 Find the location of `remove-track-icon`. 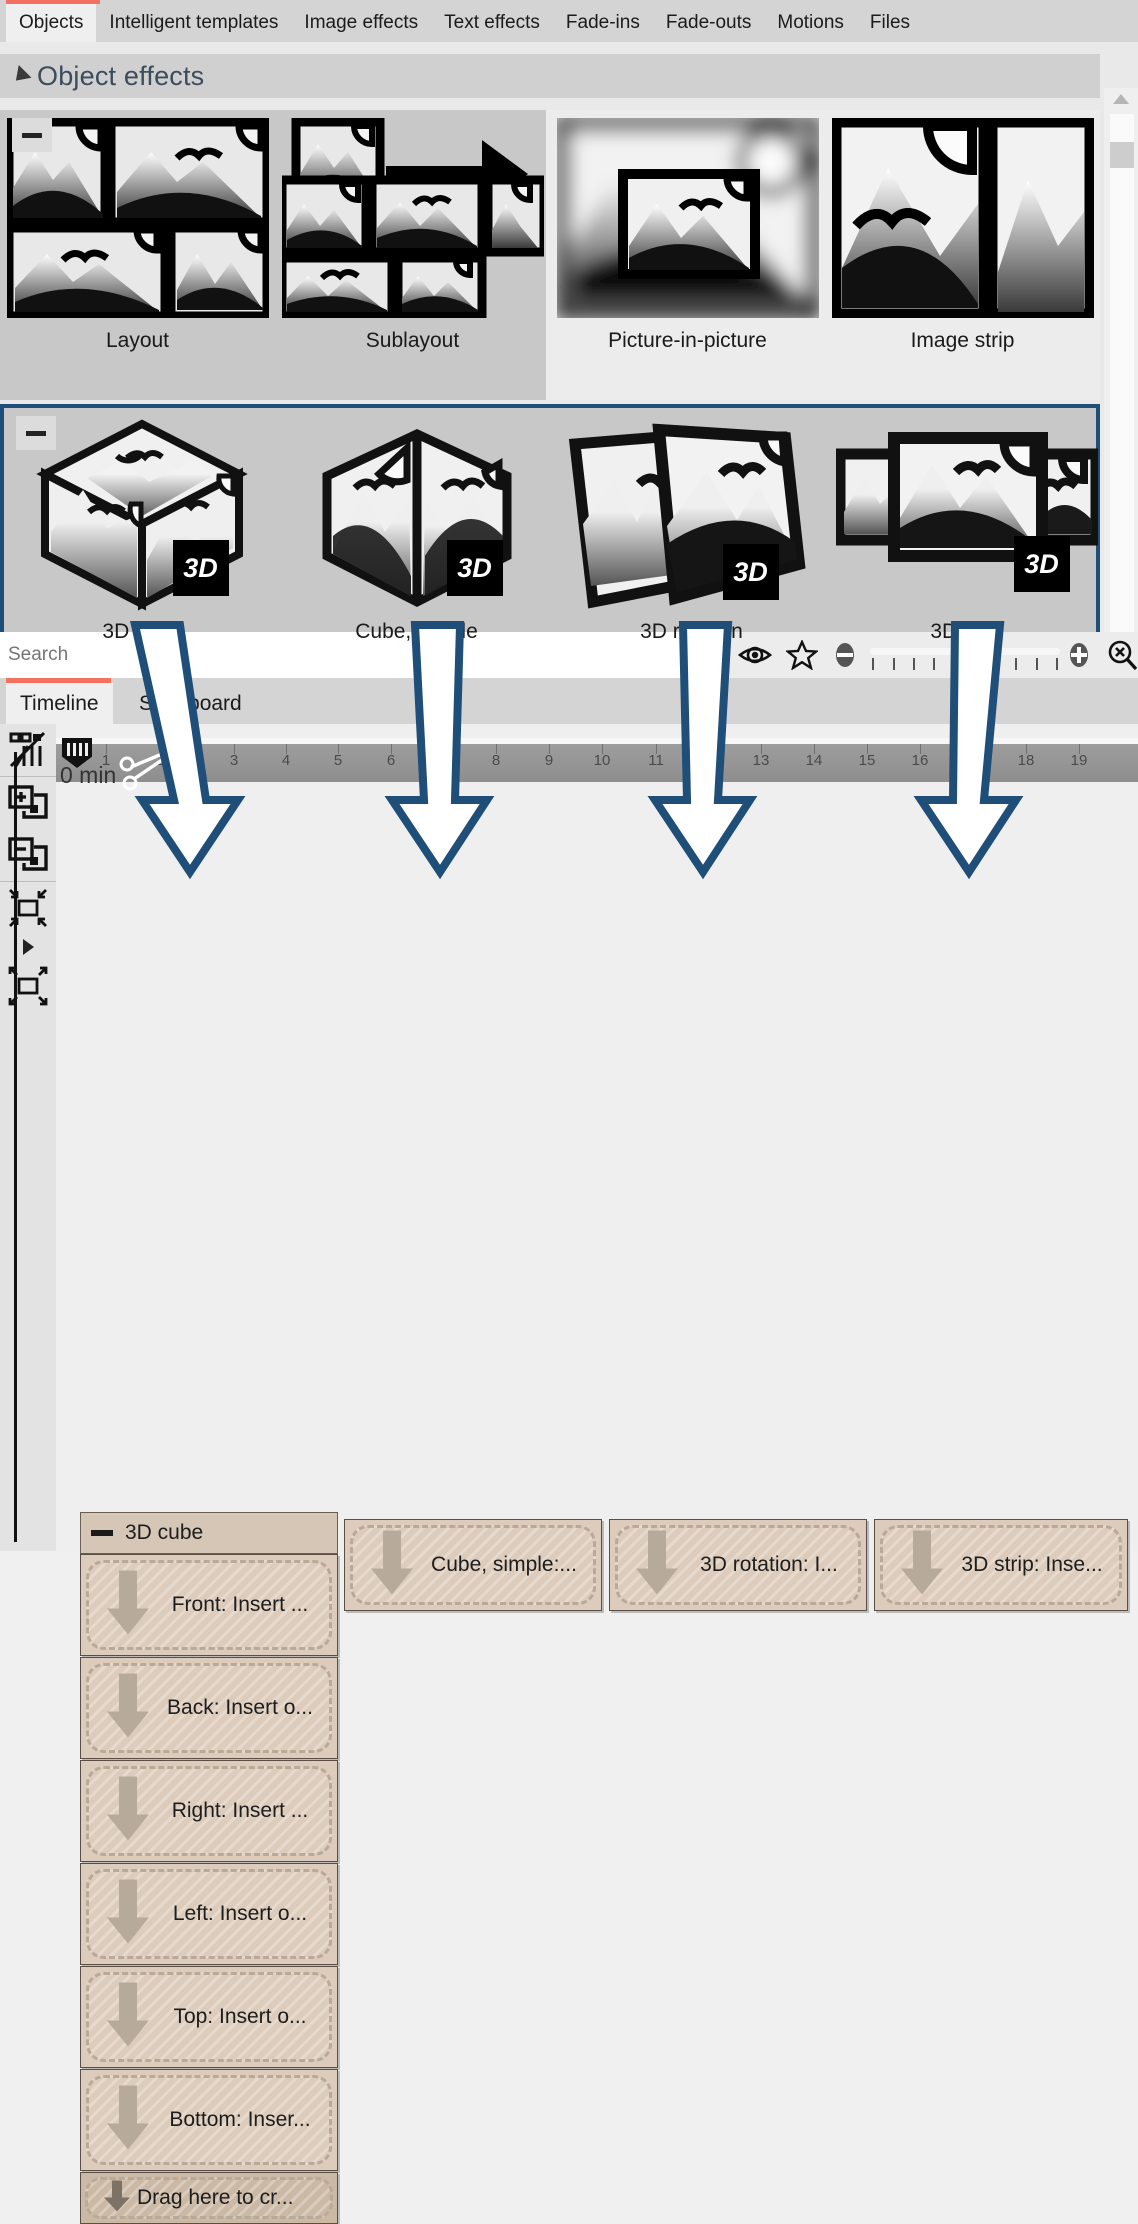

remove-track-icon is located at coordinates (28, 855).